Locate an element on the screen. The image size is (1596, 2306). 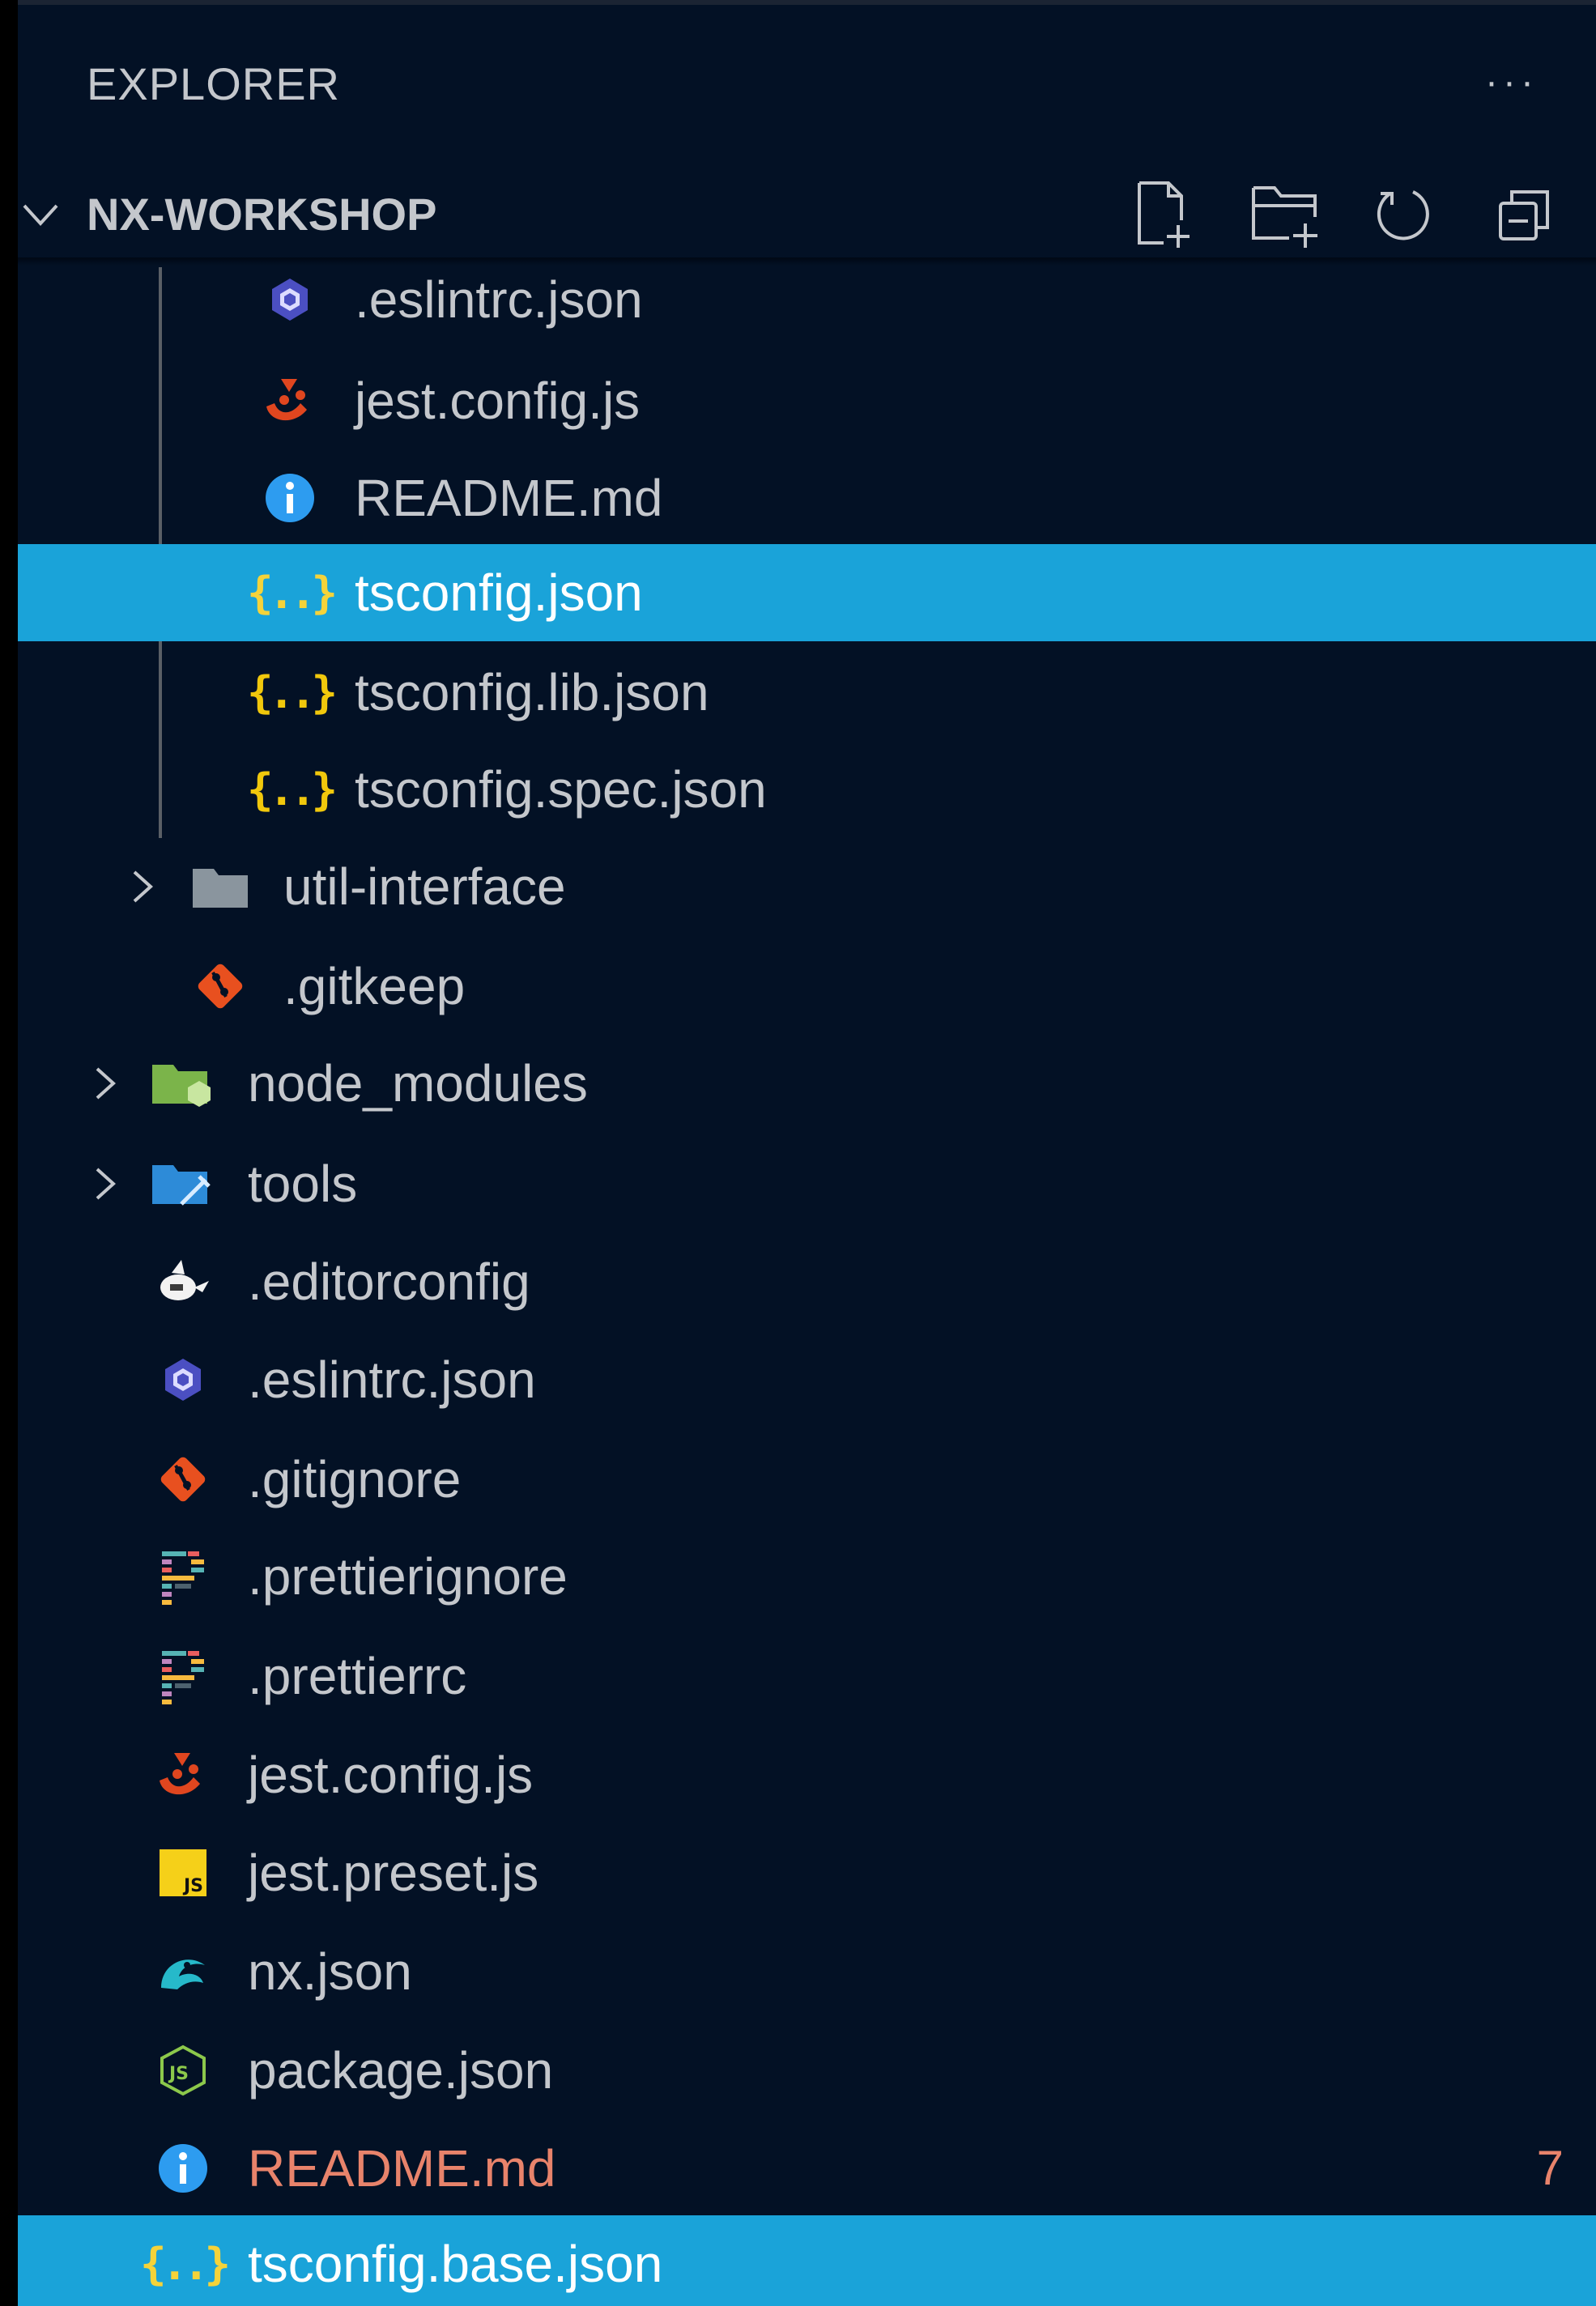
tree-file-row: README.md is located at coordinates (807, 498).